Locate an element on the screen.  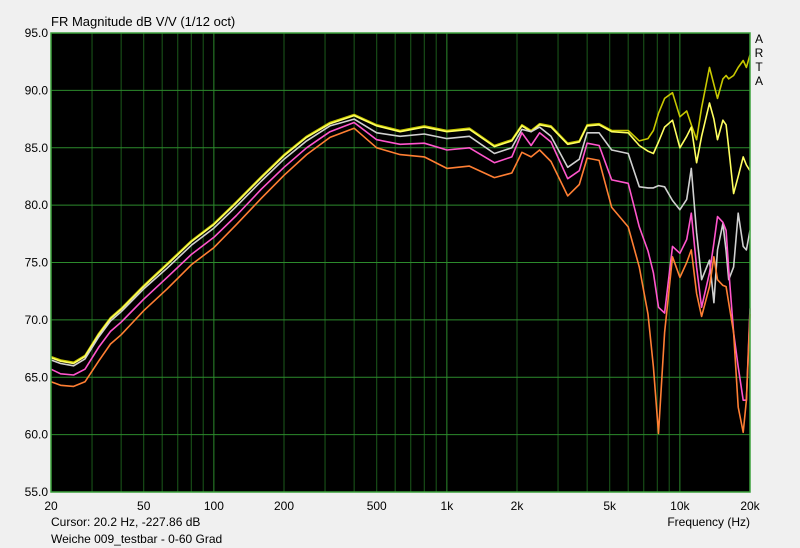
x-tick-label: 1k is located at coordinates (448, 506).